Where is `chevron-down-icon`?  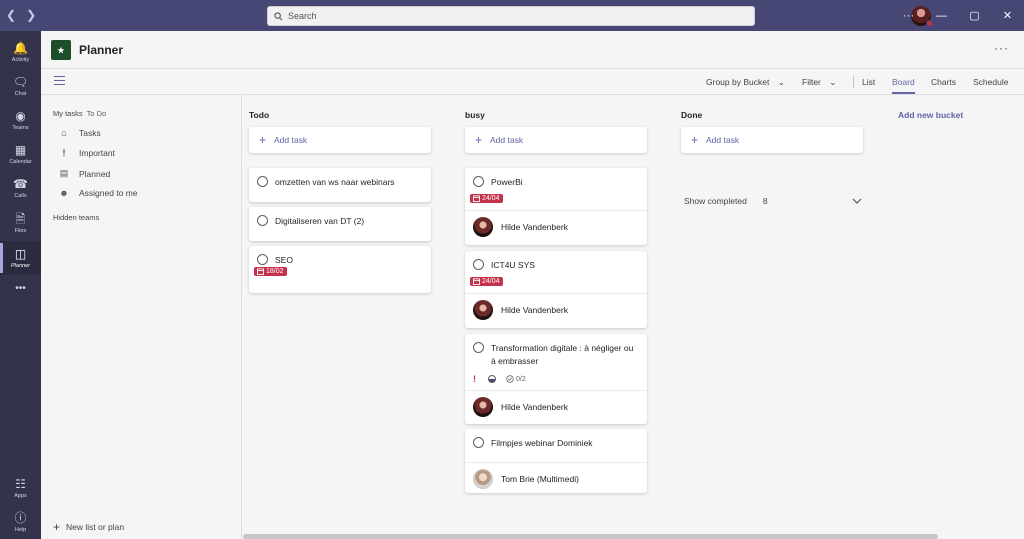 chevron-down-icon is located at coordinates (857, 201).